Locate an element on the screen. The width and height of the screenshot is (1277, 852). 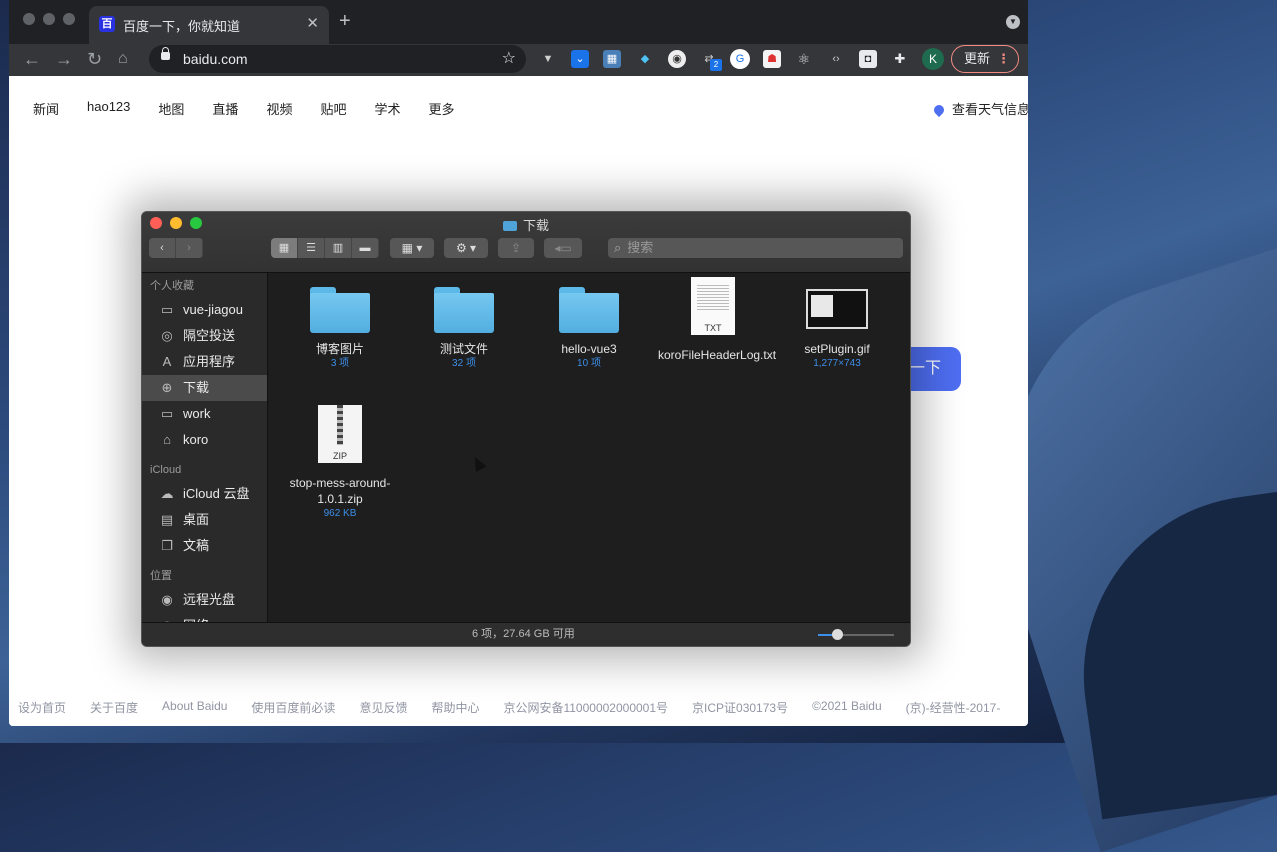
sidebar-item-downloads: ⊕ 下载 is located at coordinates (204, 388).